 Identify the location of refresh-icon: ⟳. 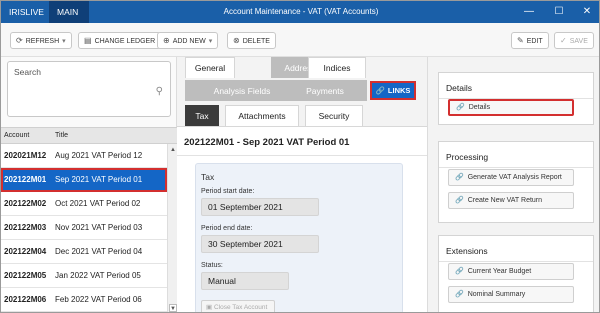
(19, 40).